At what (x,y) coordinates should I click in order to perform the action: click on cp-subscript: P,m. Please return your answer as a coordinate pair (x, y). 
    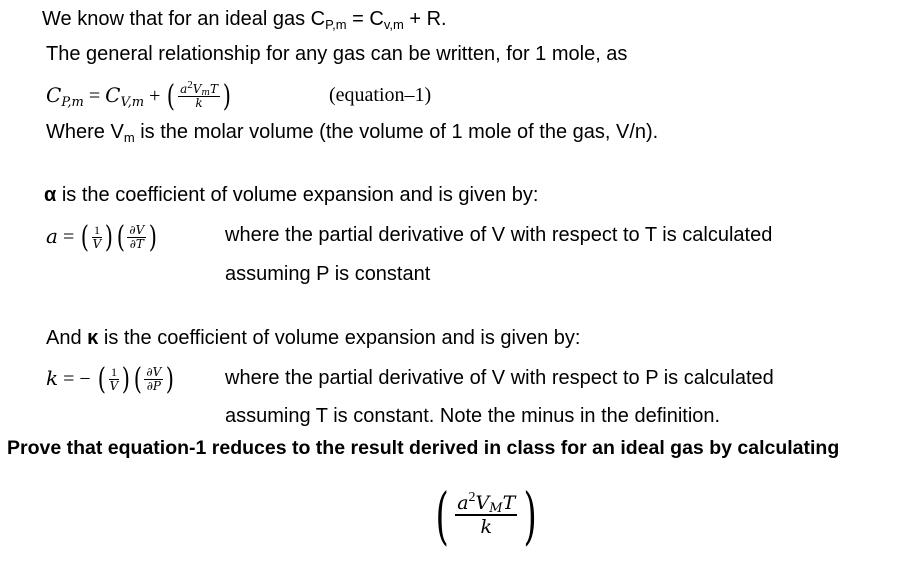
    Looking at the image, I should click on (336, 24).